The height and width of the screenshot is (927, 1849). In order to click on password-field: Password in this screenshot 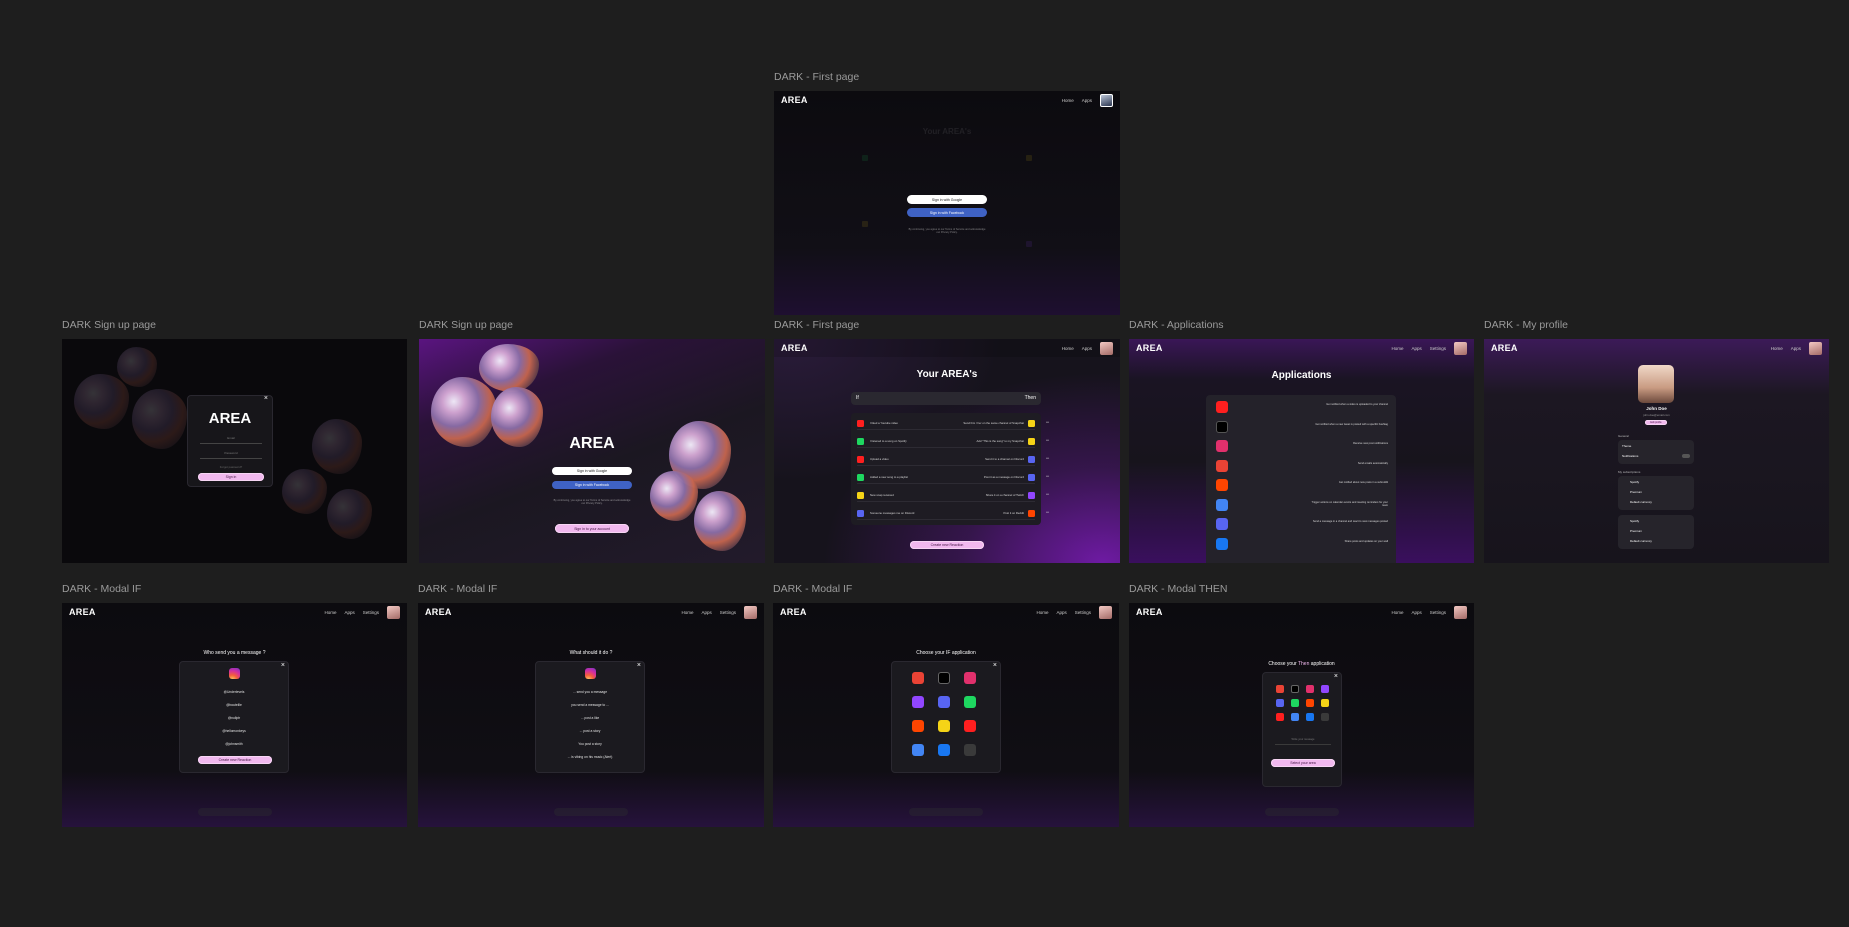, I will do `click(231, 455)`.